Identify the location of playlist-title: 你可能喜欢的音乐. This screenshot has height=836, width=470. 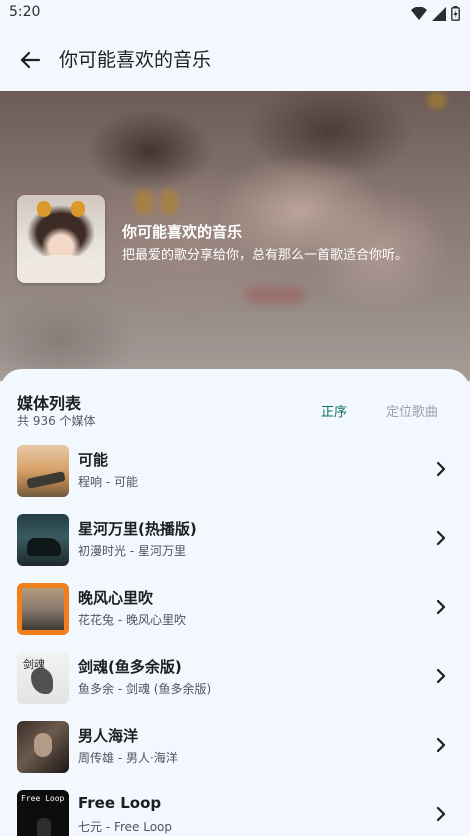
(182, 232).